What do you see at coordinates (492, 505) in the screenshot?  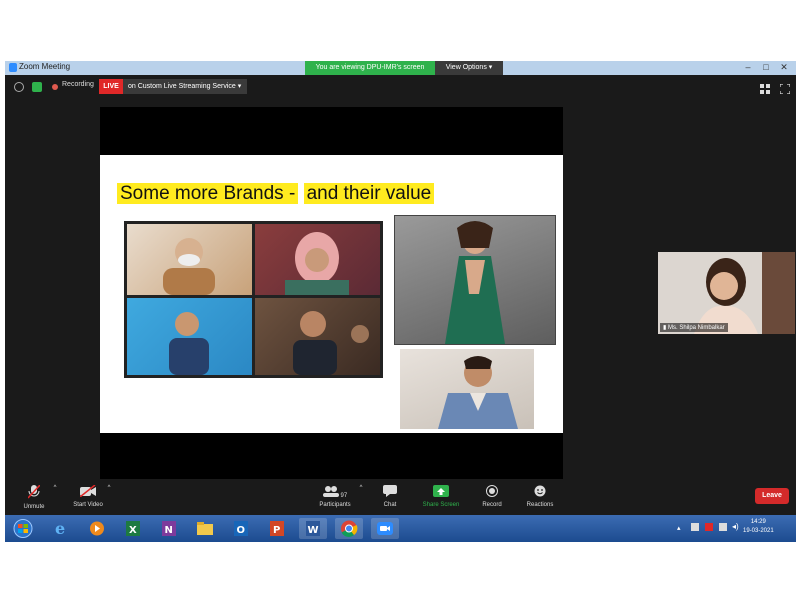 I see `record-label: Record` at bounding box center [492, 505].